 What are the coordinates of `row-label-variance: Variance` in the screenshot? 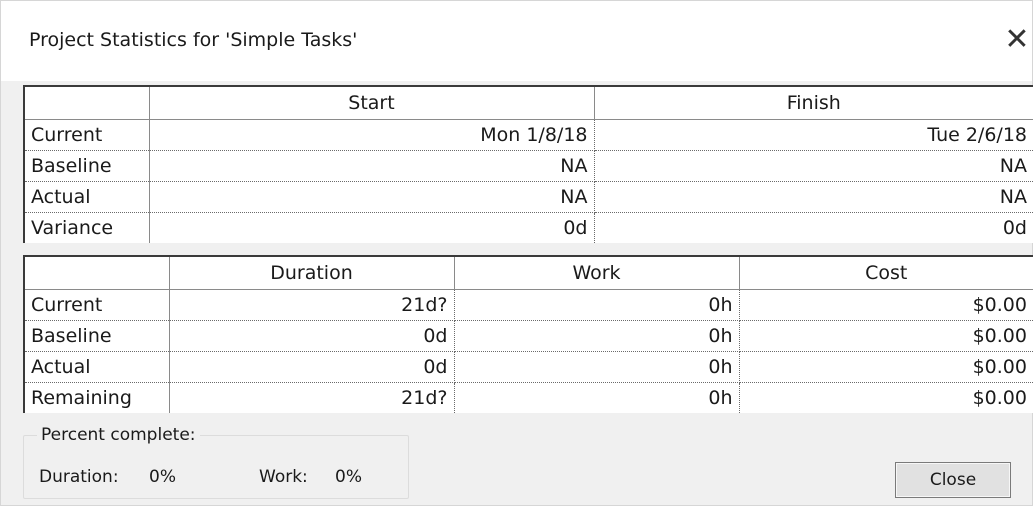 It's located at (86, 227).